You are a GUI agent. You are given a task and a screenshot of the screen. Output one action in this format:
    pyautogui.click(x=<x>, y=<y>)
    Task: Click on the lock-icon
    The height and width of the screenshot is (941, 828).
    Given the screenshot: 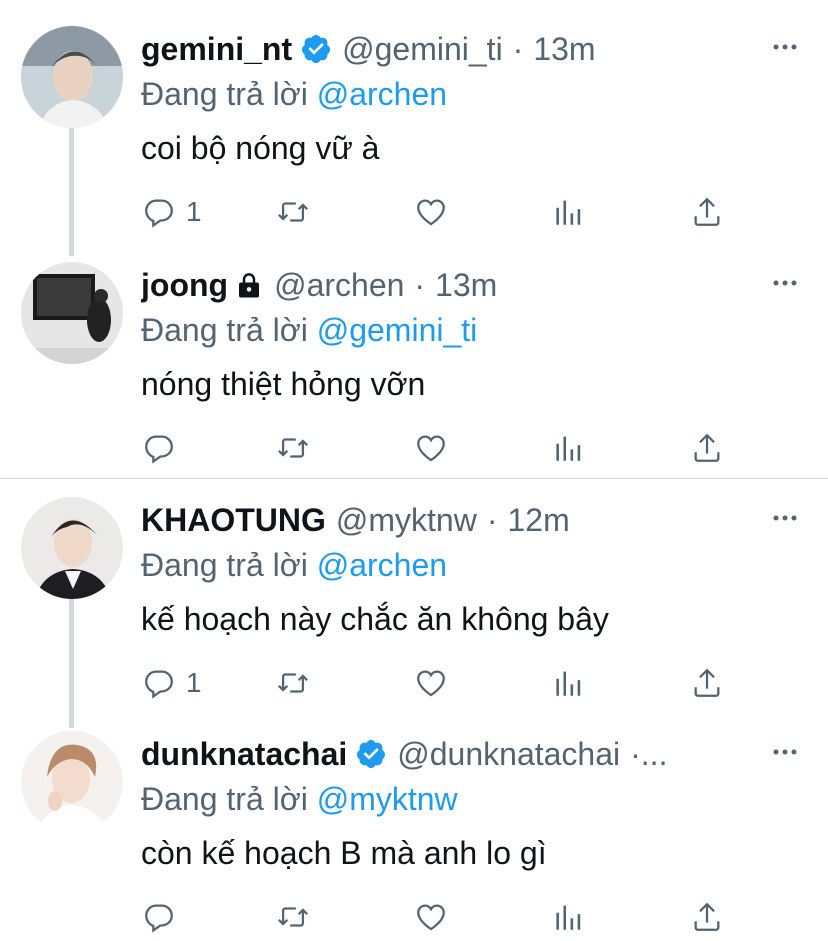 What is the action you would take?
    pyautogui.click(x=249, y=285)
    